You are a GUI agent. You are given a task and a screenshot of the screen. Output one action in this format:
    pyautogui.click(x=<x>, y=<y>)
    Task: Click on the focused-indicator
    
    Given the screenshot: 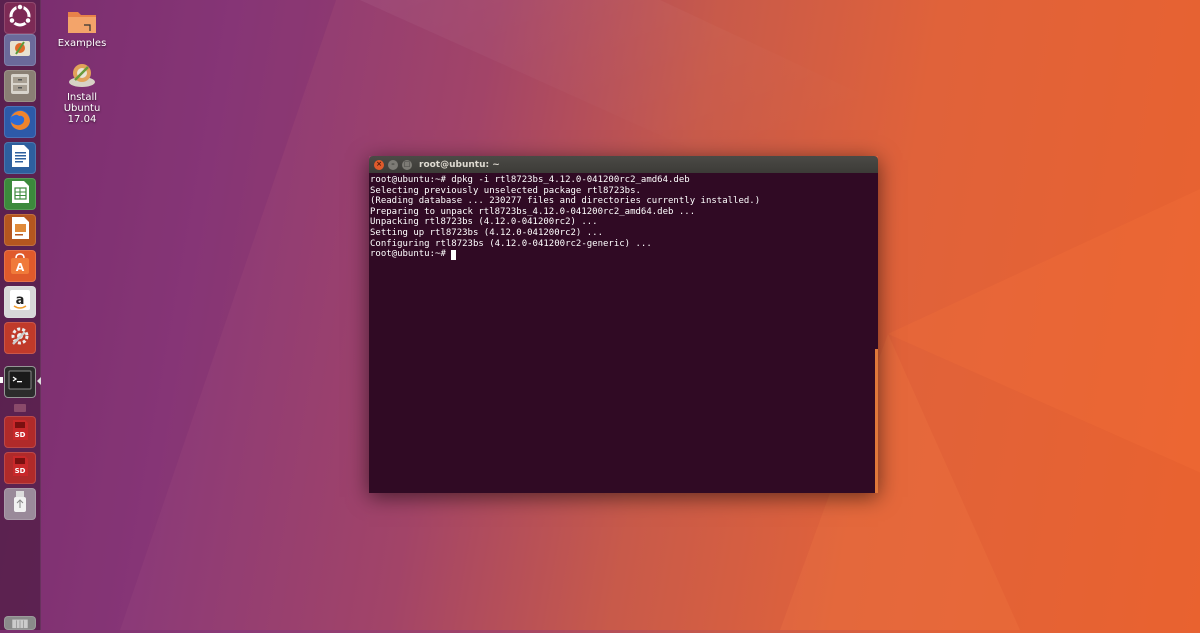 What is the action you would take?
    pyautogui.click(x=39, y=381)
    